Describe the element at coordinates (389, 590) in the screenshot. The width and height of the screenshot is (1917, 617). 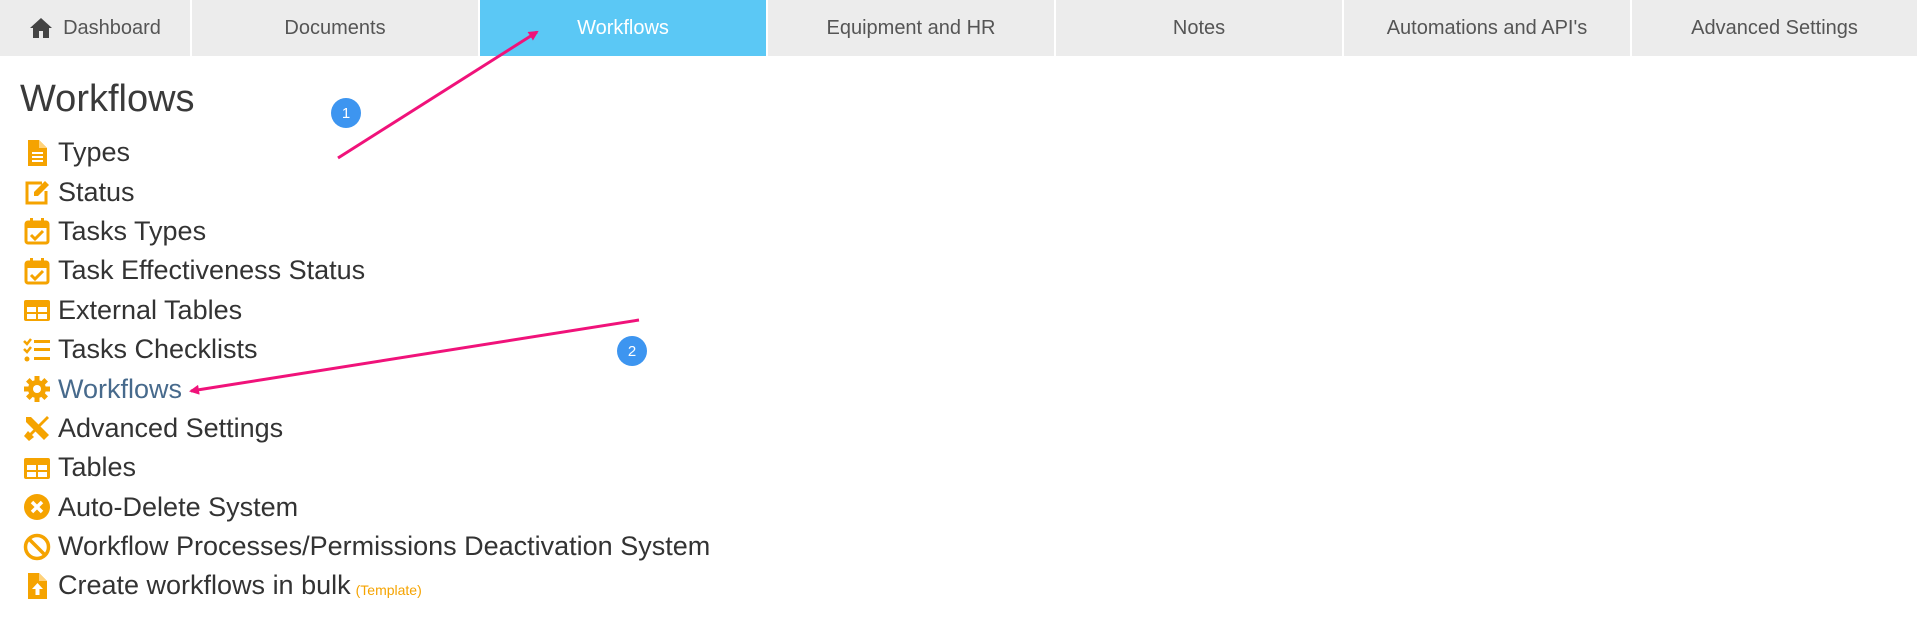
I see `template-link: (Template)` at that location.